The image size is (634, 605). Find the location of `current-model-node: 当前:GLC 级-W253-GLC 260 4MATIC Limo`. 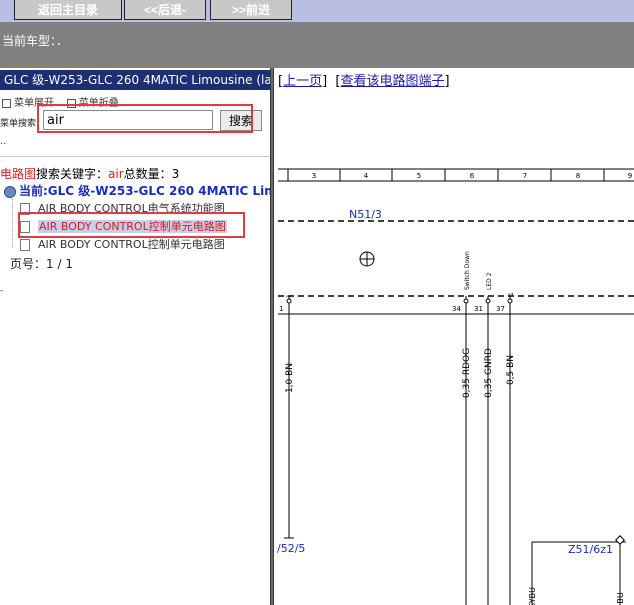

current-model-node: 当前:GLC 级-W253-GLC 260 4MATIC Limo is located at coordinates (137, 190).